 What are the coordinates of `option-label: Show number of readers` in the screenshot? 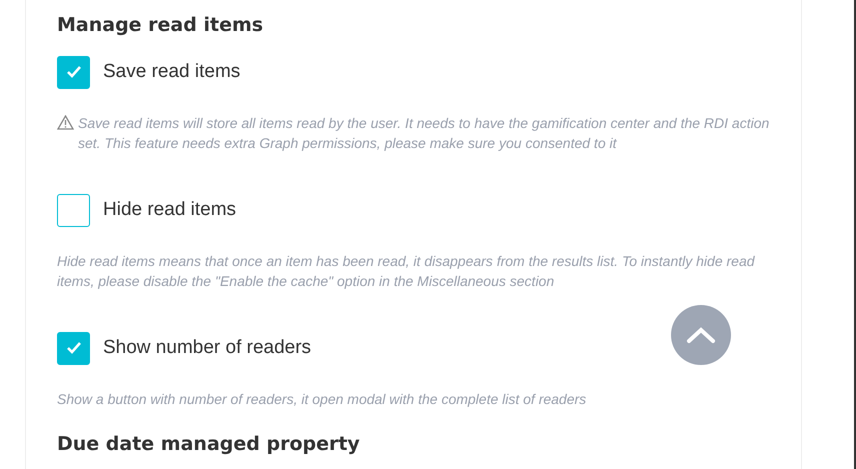 It's located at (207, 348).